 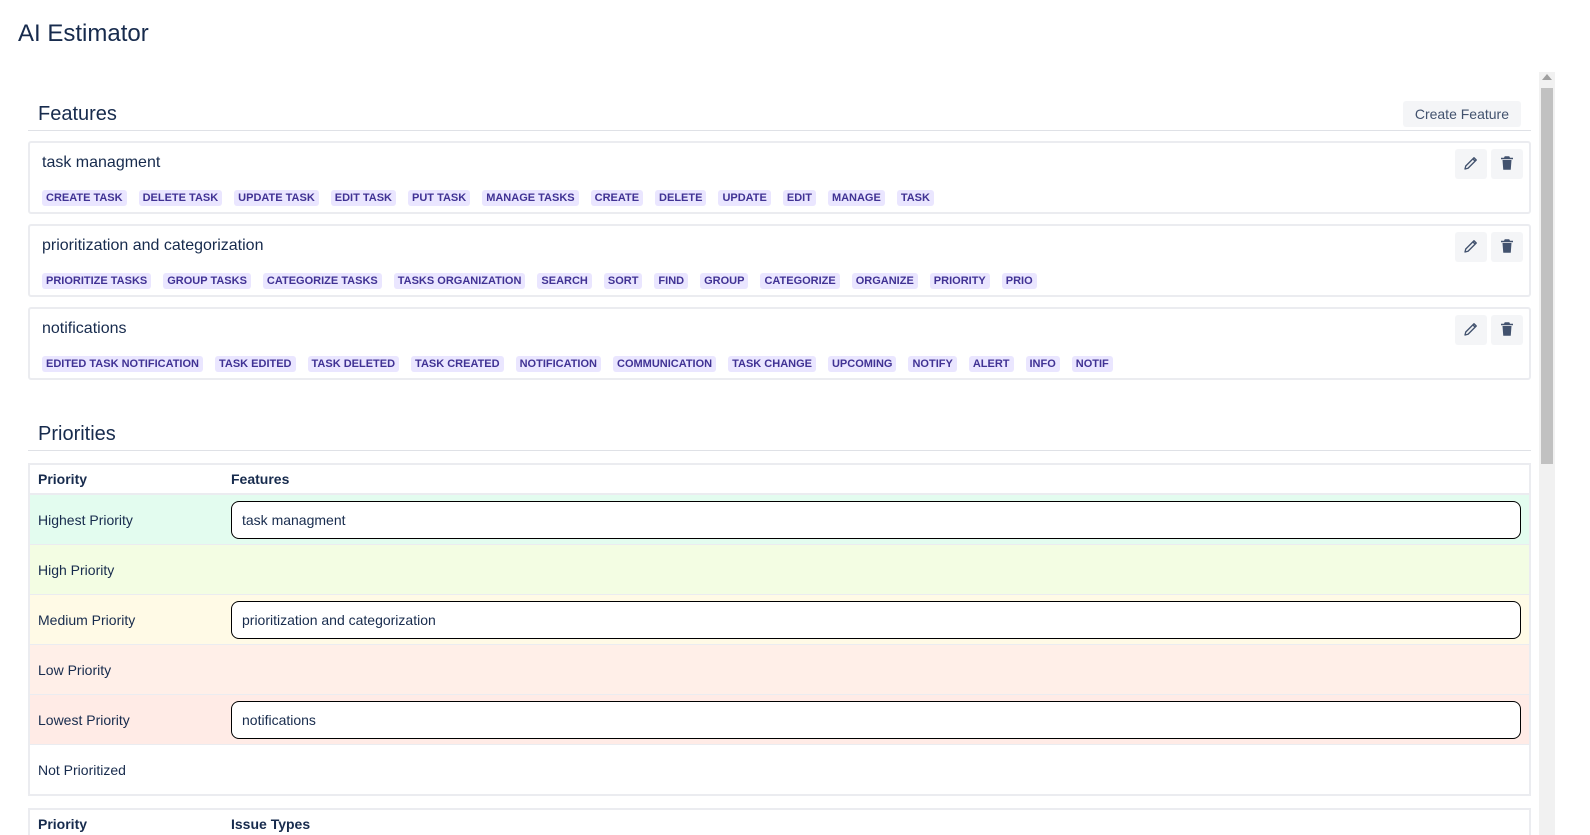 I want to click on priority-label: Medium Priority, so click(x=87, y=619).